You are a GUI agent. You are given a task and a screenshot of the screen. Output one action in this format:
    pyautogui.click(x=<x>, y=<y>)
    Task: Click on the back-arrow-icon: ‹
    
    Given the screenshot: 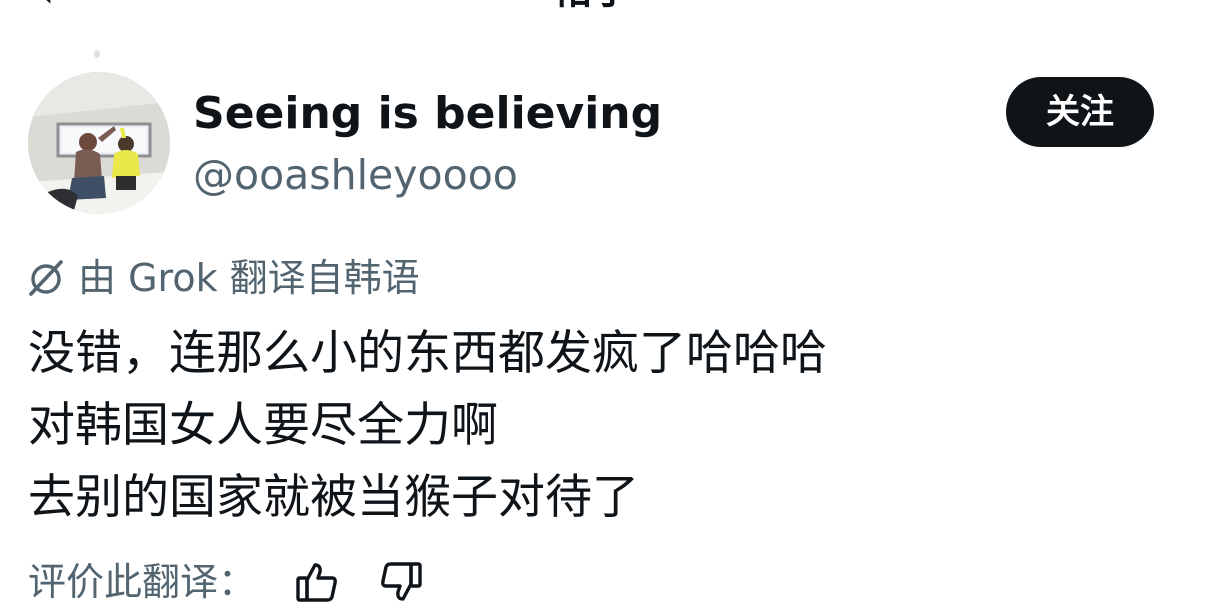 What is the action you would take?
    pyautogui.click(x=47, y=6)
    